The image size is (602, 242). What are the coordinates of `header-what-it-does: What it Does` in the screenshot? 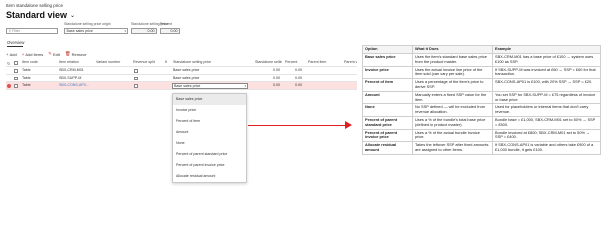 It's located at (452, 49).